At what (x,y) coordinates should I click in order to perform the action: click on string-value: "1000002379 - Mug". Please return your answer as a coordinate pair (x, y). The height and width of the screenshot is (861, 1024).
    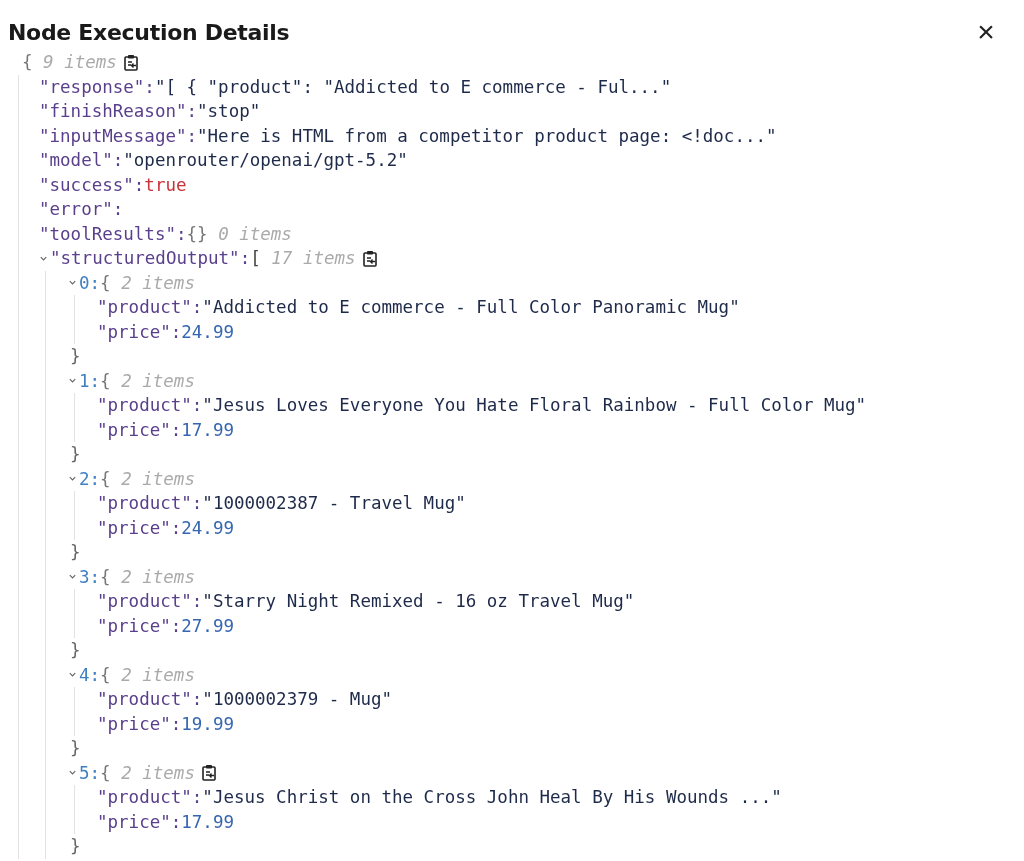
    Looking at the image, I should click on (297, 700).